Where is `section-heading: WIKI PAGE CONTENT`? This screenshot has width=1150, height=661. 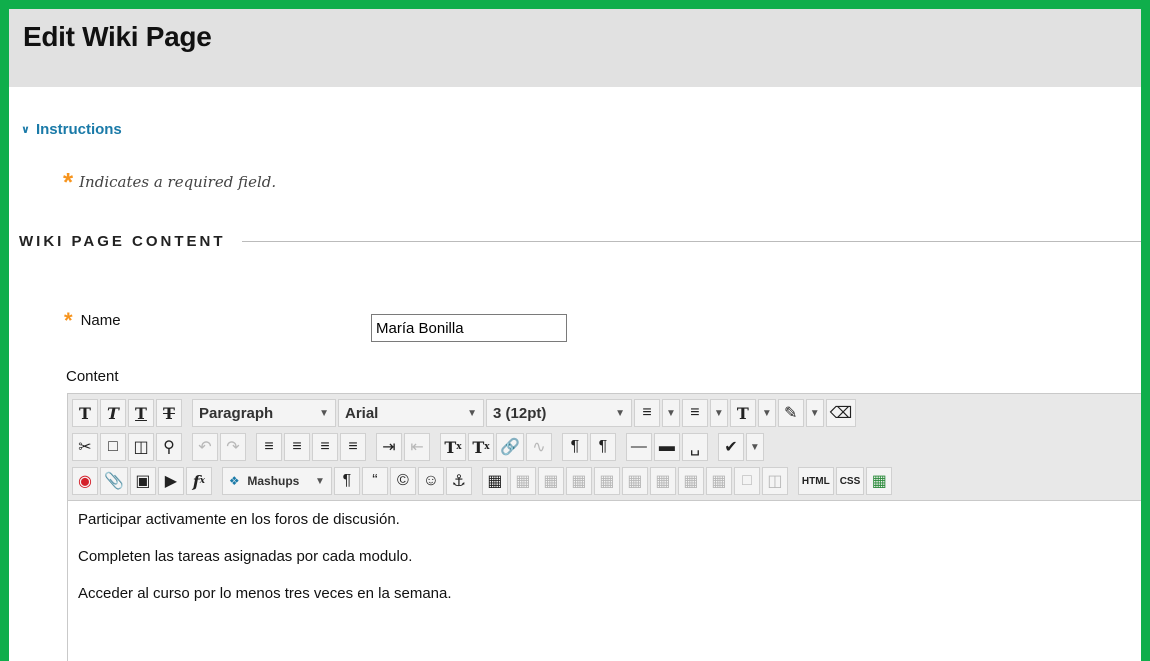
section-heading: WIKI PAGE CONTENT is located at coordinates (580, 241).